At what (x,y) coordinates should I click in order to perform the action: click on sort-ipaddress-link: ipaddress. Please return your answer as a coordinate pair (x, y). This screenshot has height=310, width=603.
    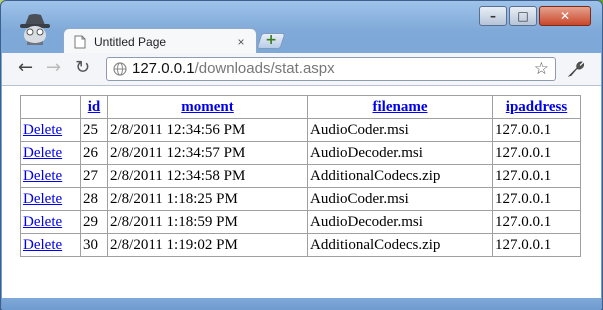
    Looking at the image, I should click on (536, 107).